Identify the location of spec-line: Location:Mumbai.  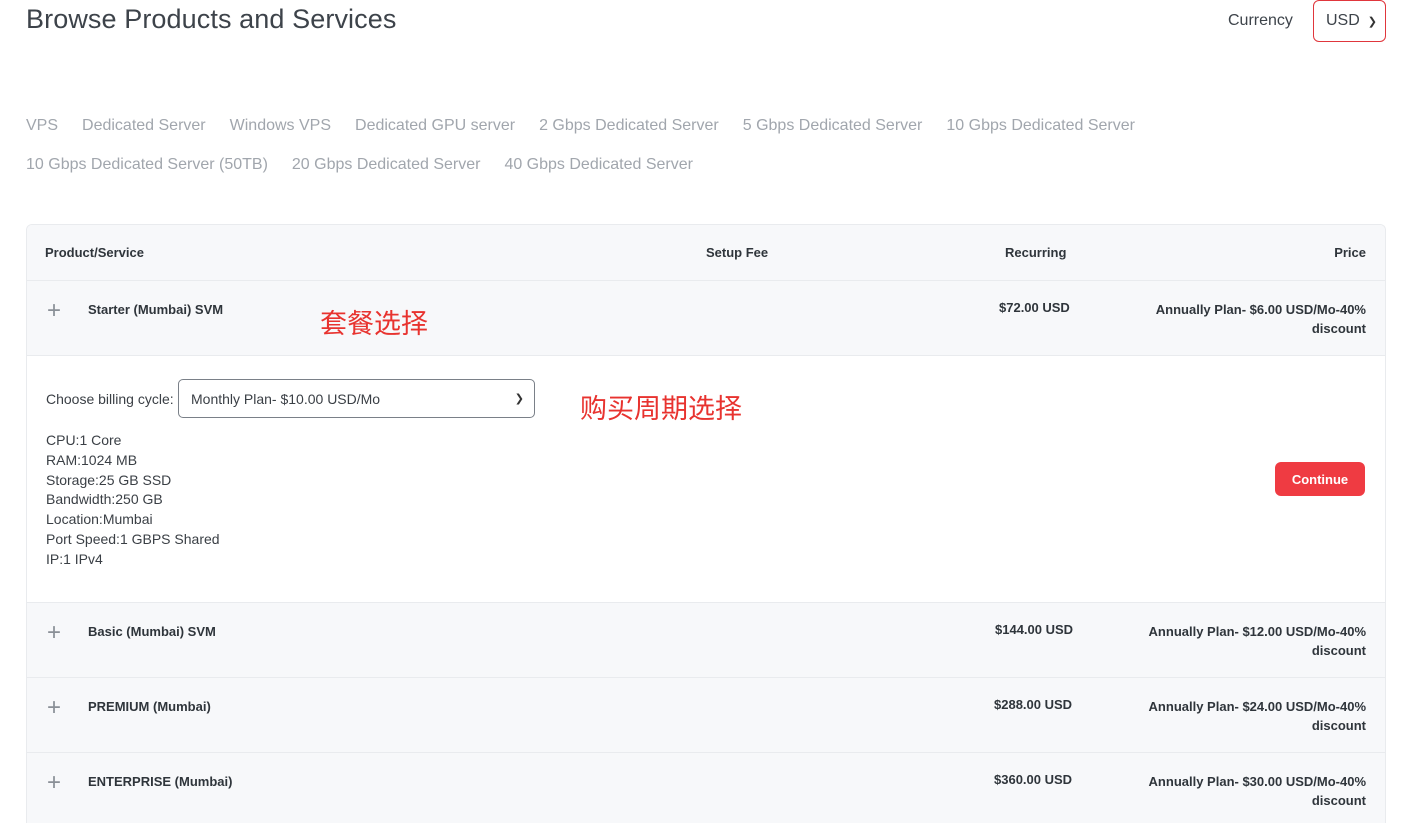
(99, 519).